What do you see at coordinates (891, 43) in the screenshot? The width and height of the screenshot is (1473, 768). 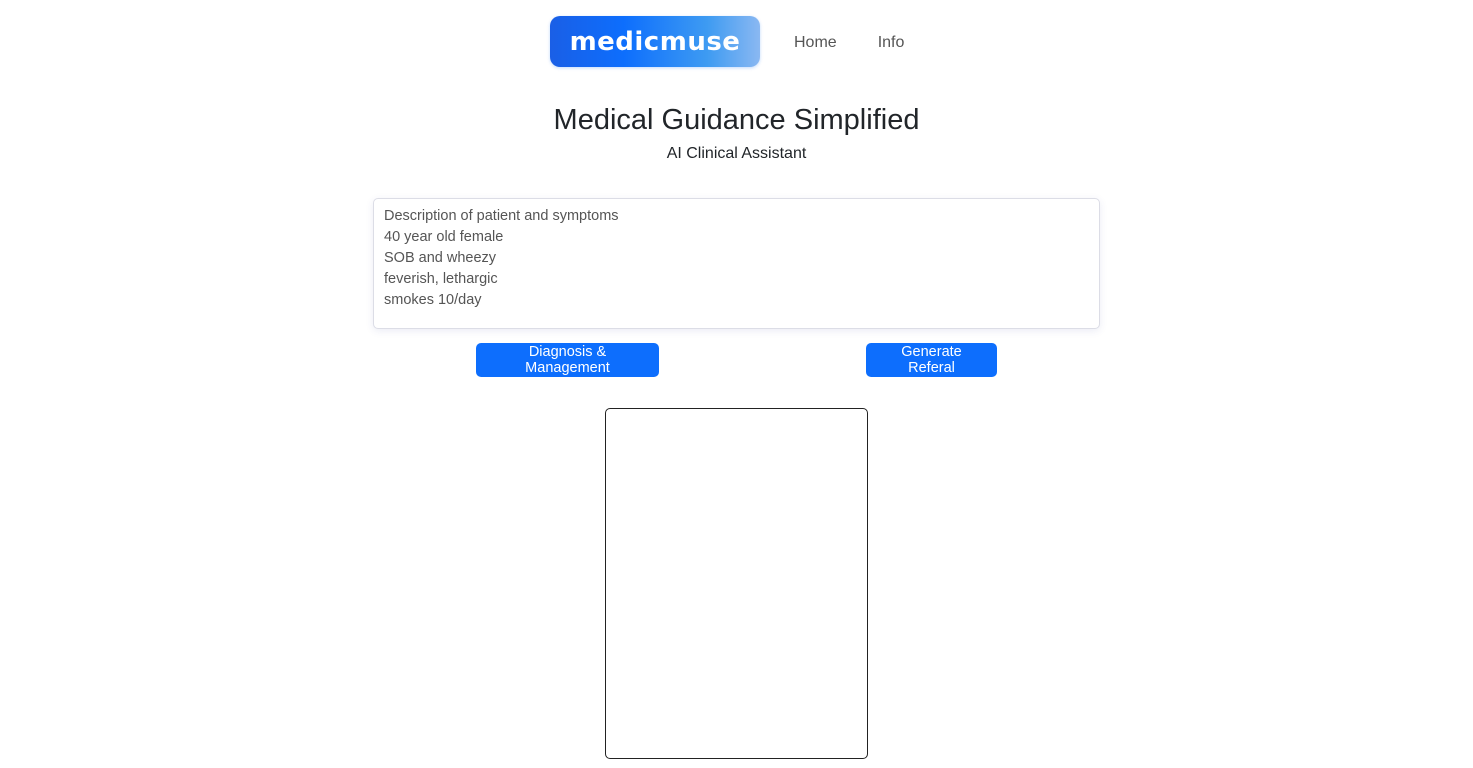 I see `nav-link-info: Info` at bounding box center [891, 43].